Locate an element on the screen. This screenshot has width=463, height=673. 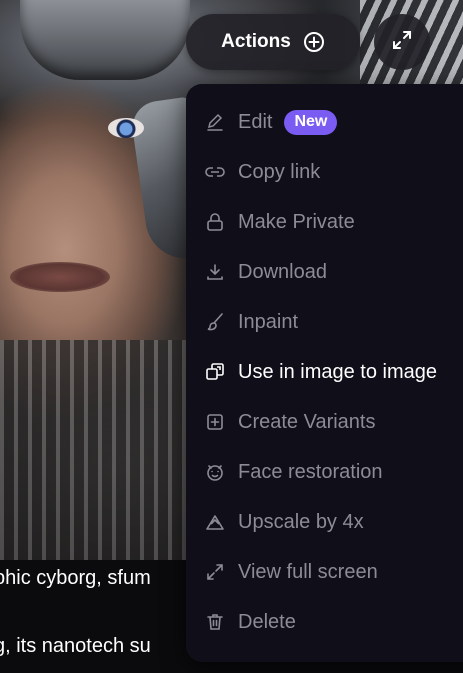
new-badge: New is located at coordinates (311, 122).